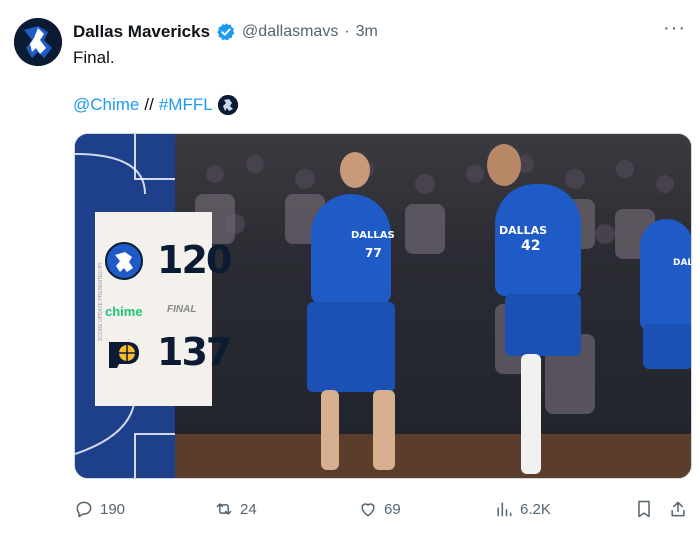 The image size is (700, 533). Describe the element at coordinates (194, 352) in the screenshot. I see `away-score: 137` at that location.